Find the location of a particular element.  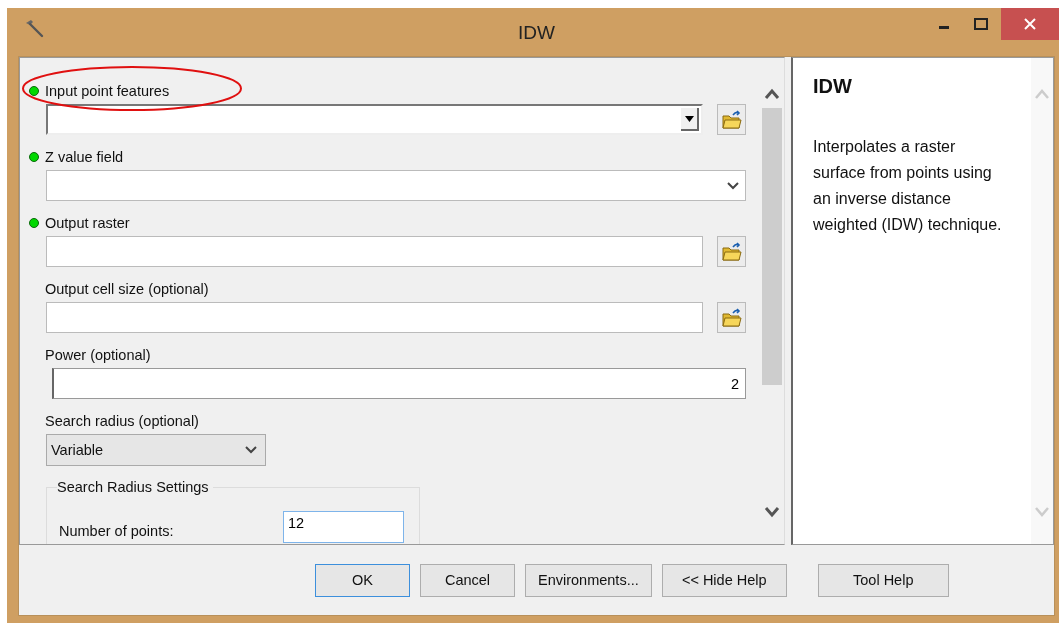

close-button is located at coordinates (1030, 24).